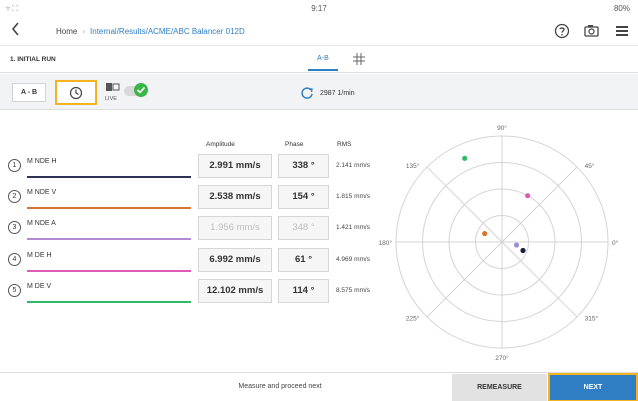  What do you see at coordinates (141, 90) in the screenshot?
I see `live-status-icon` at bounding box center [141, 90].